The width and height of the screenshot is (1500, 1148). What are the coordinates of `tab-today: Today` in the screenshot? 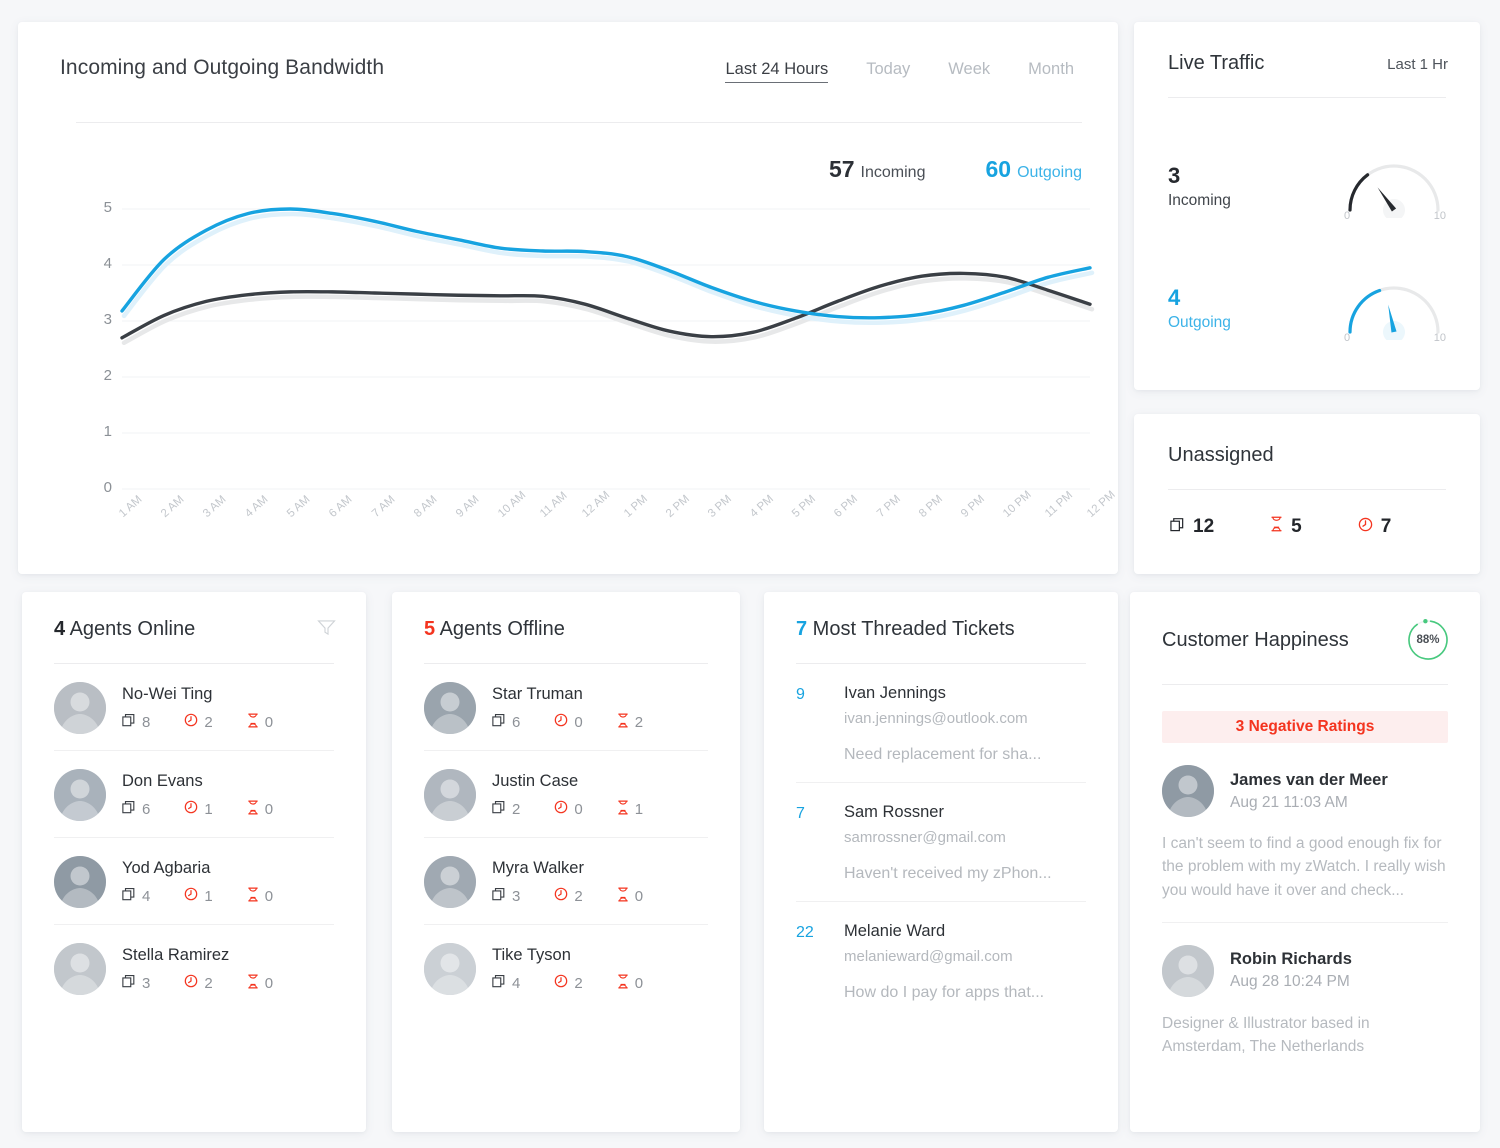 It's located at (888, 71).